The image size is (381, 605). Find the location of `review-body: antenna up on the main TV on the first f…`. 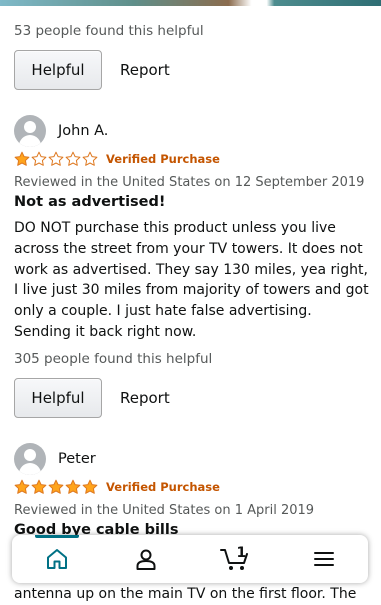

review-body: antenna up on the main TV on the first f… is located at coordinates (185, 594).